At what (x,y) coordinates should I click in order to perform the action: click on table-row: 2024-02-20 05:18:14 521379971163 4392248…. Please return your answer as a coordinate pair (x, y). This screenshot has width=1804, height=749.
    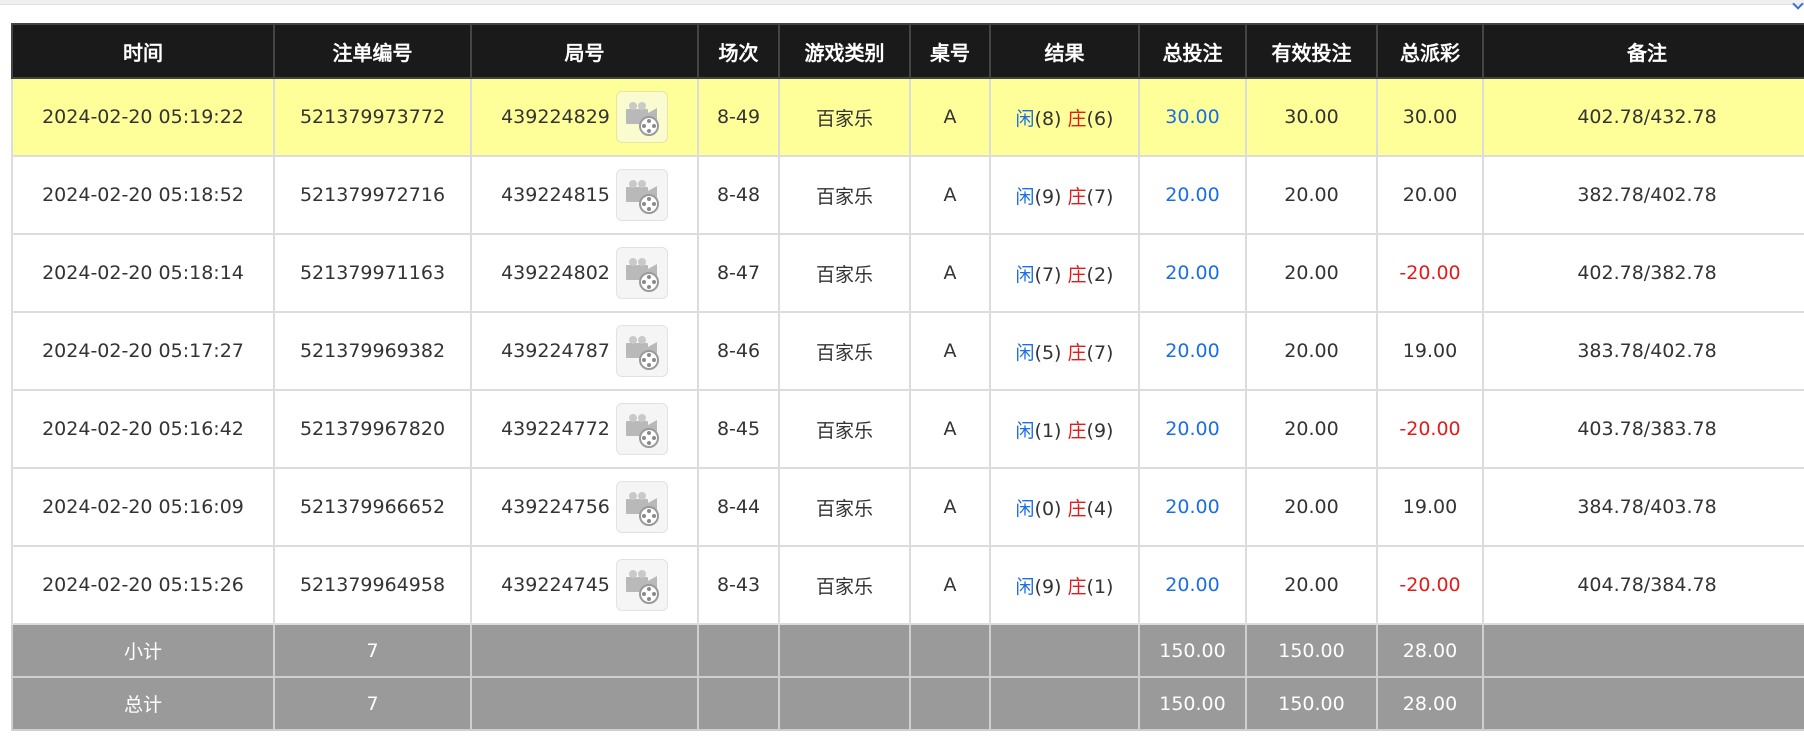
    Looking at the image, I should click on (907, 273).